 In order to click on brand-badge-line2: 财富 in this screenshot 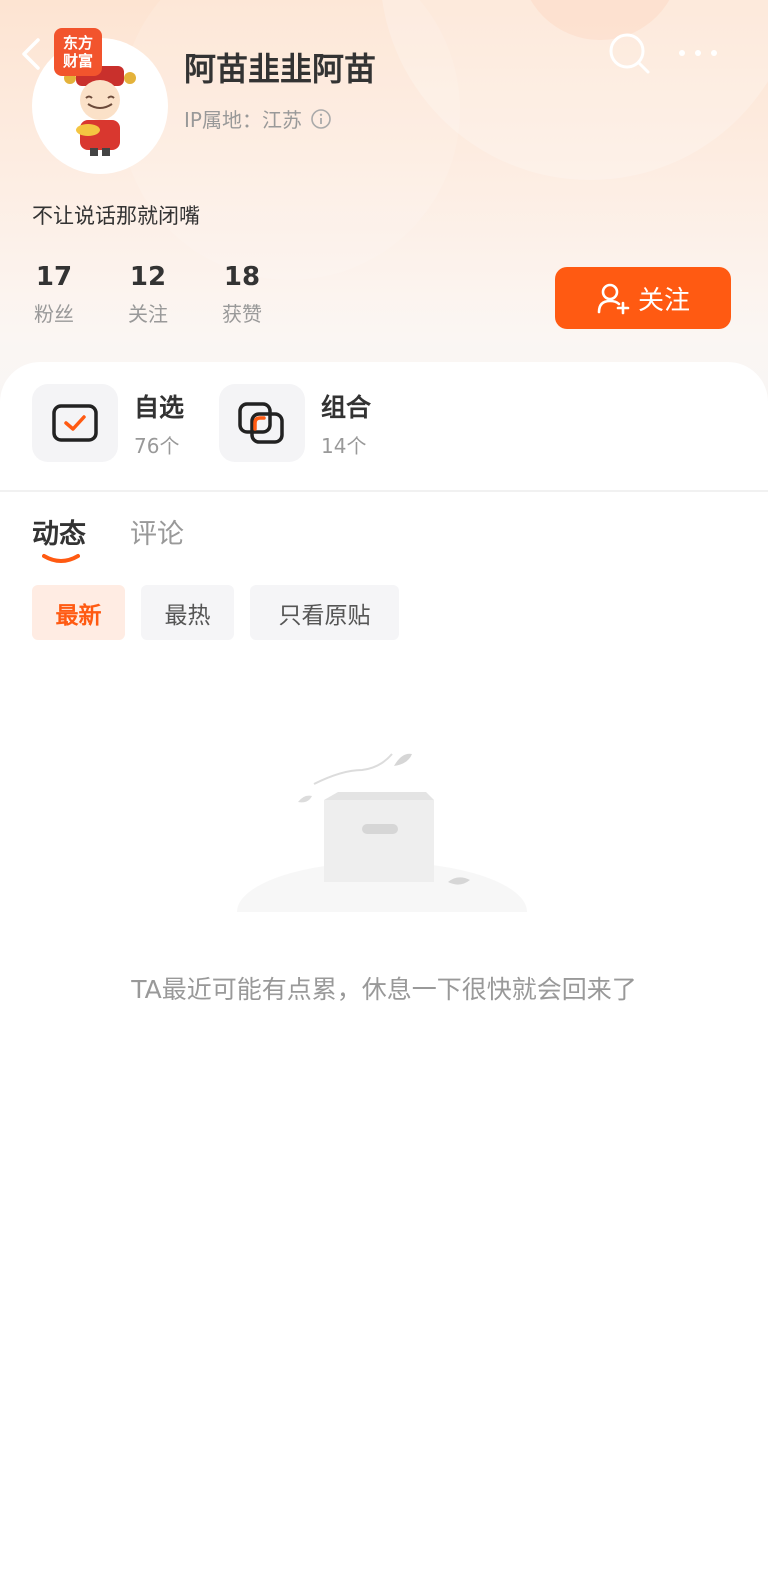, I will do `click(77, 61)`.